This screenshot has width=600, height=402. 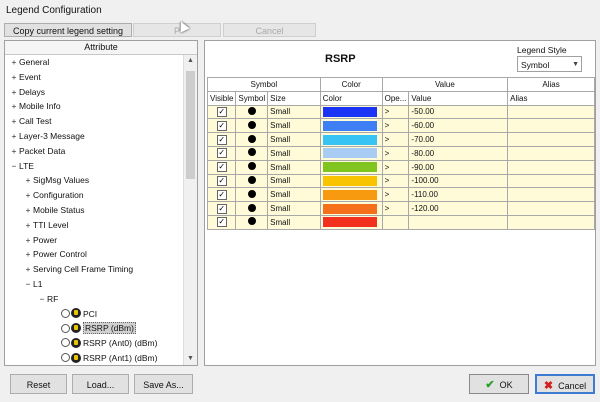 I want to click on operator-cell, so click(x=395, y=222).